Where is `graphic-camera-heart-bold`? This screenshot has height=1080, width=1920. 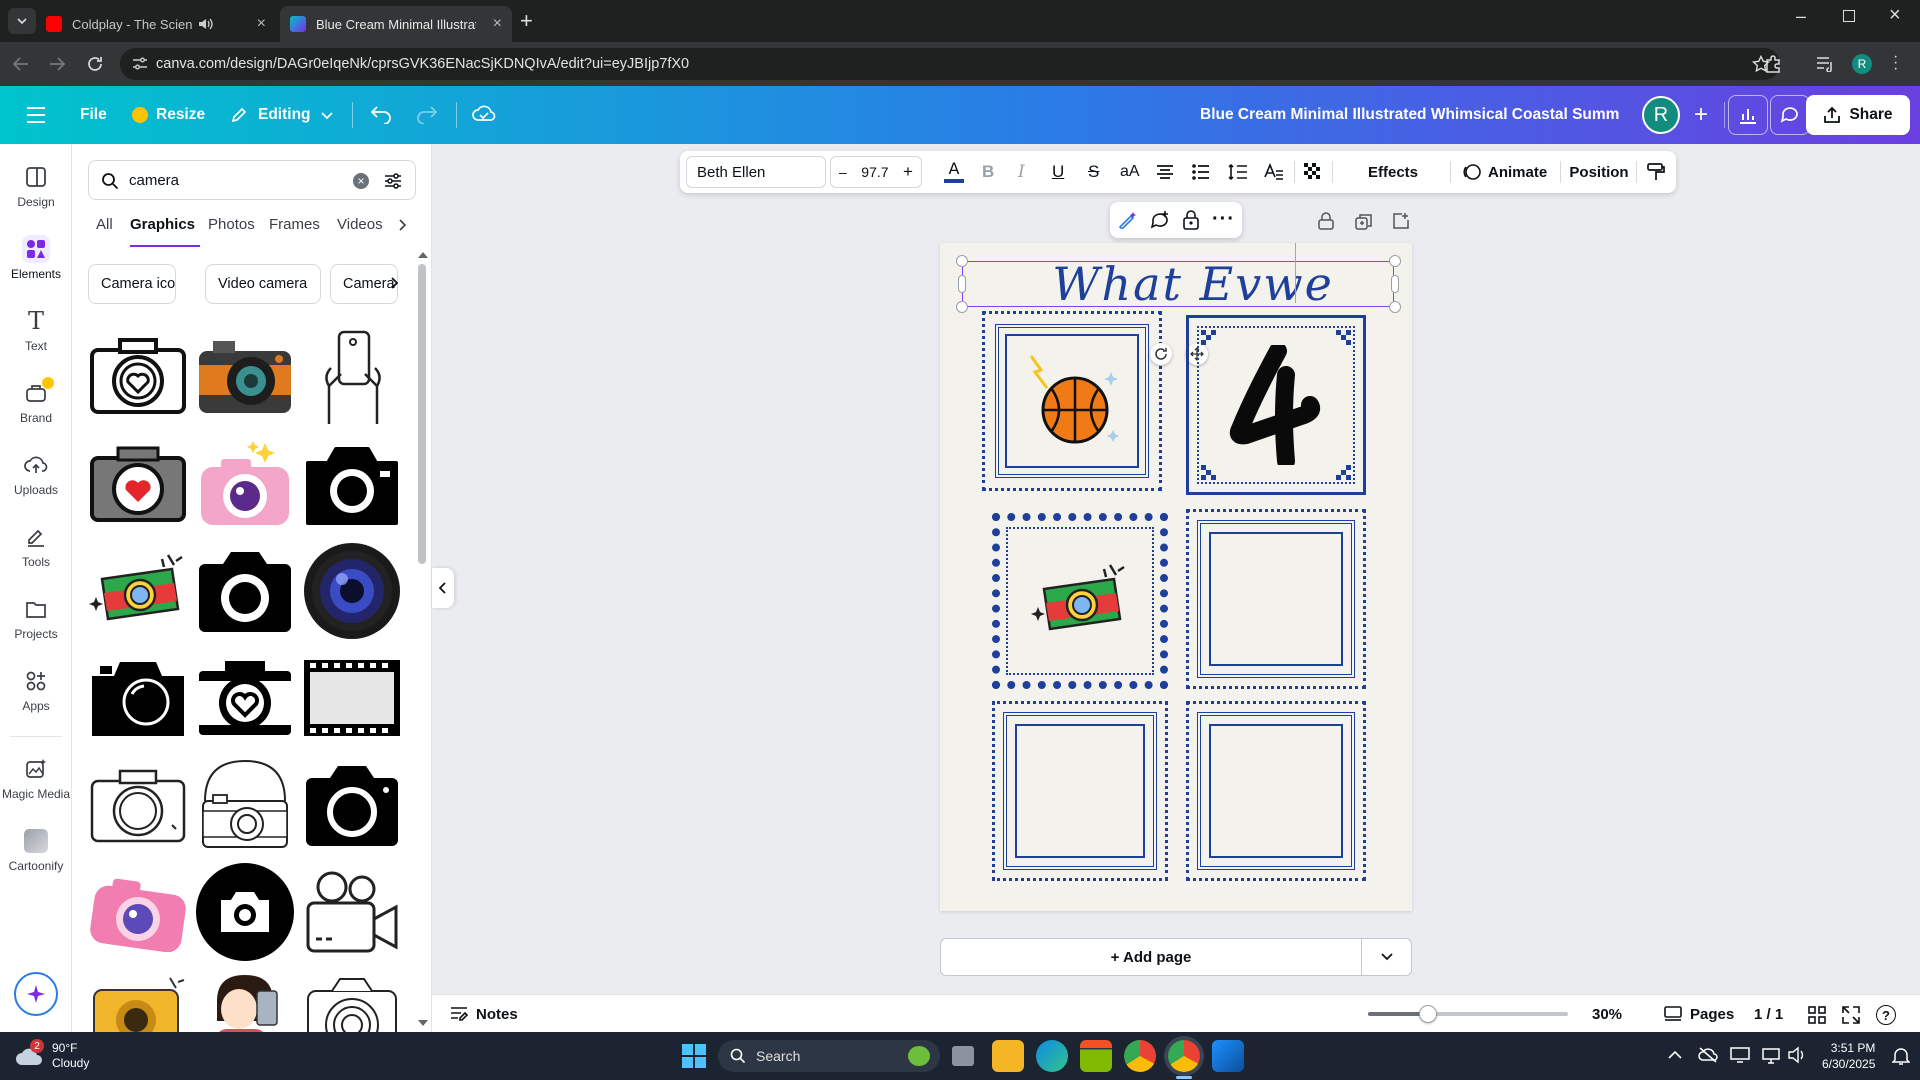
graphic-camera-heart-bold is located at coordinates (245, 698).